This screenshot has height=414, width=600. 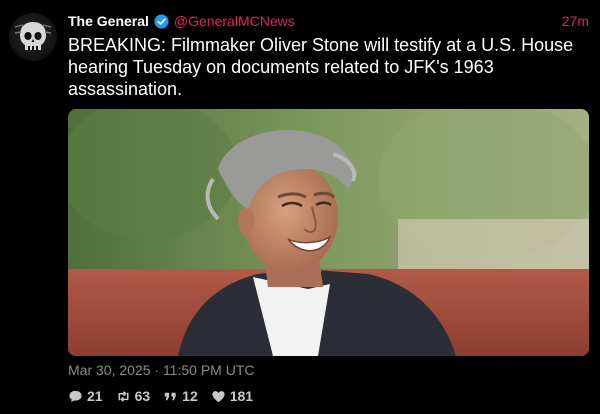 I want to click on verified-badge-icon, so click(x=161, y=21).